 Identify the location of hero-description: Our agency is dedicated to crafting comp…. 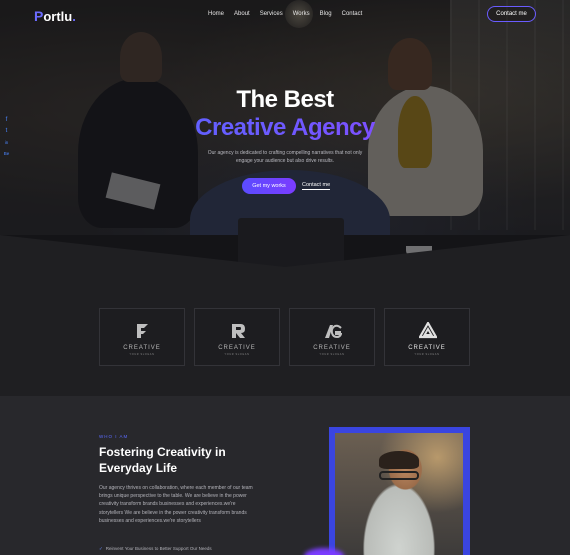
(285, 157).